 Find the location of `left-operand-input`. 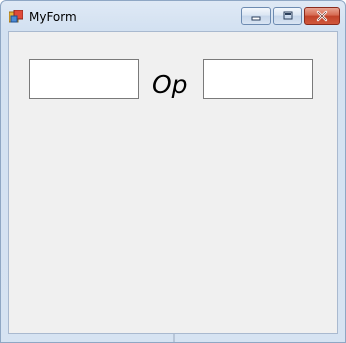

left-operand-input is located at coordinates (84, 79).